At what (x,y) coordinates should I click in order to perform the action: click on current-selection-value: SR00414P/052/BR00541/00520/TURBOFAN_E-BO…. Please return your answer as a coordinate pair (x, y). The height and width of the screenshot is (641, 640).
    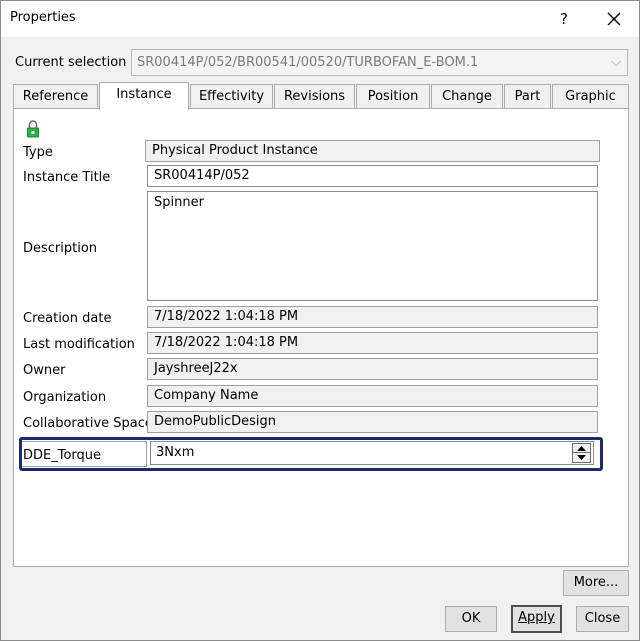
    Looking at the image, I should click on (308, 62).